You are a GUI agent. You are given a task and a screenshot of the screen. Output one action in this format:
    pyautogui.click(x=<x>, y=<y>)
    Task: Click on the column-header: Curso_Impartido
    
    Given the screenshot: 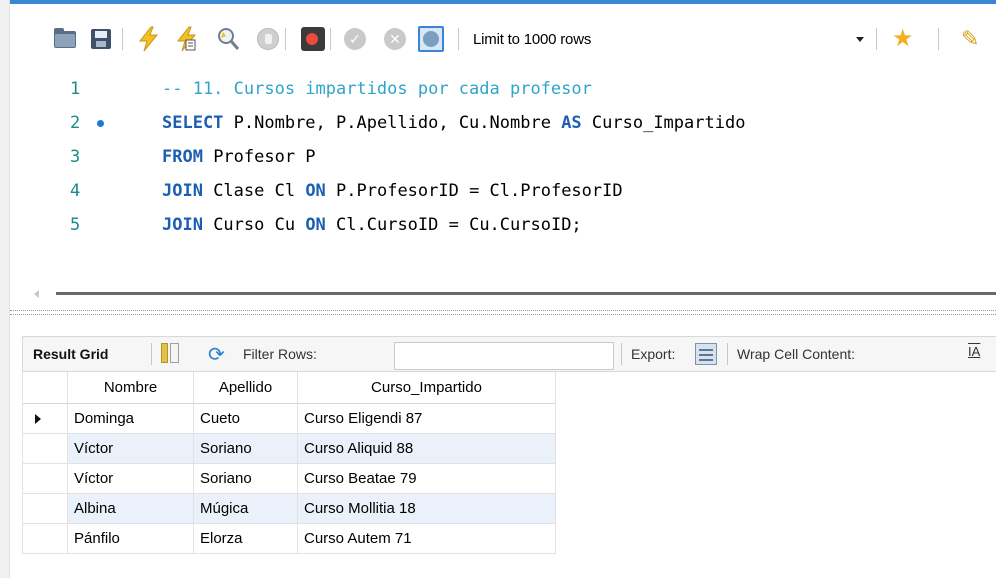 What is the action you would take?
    pyautogui.click(x=427, y=388)
    